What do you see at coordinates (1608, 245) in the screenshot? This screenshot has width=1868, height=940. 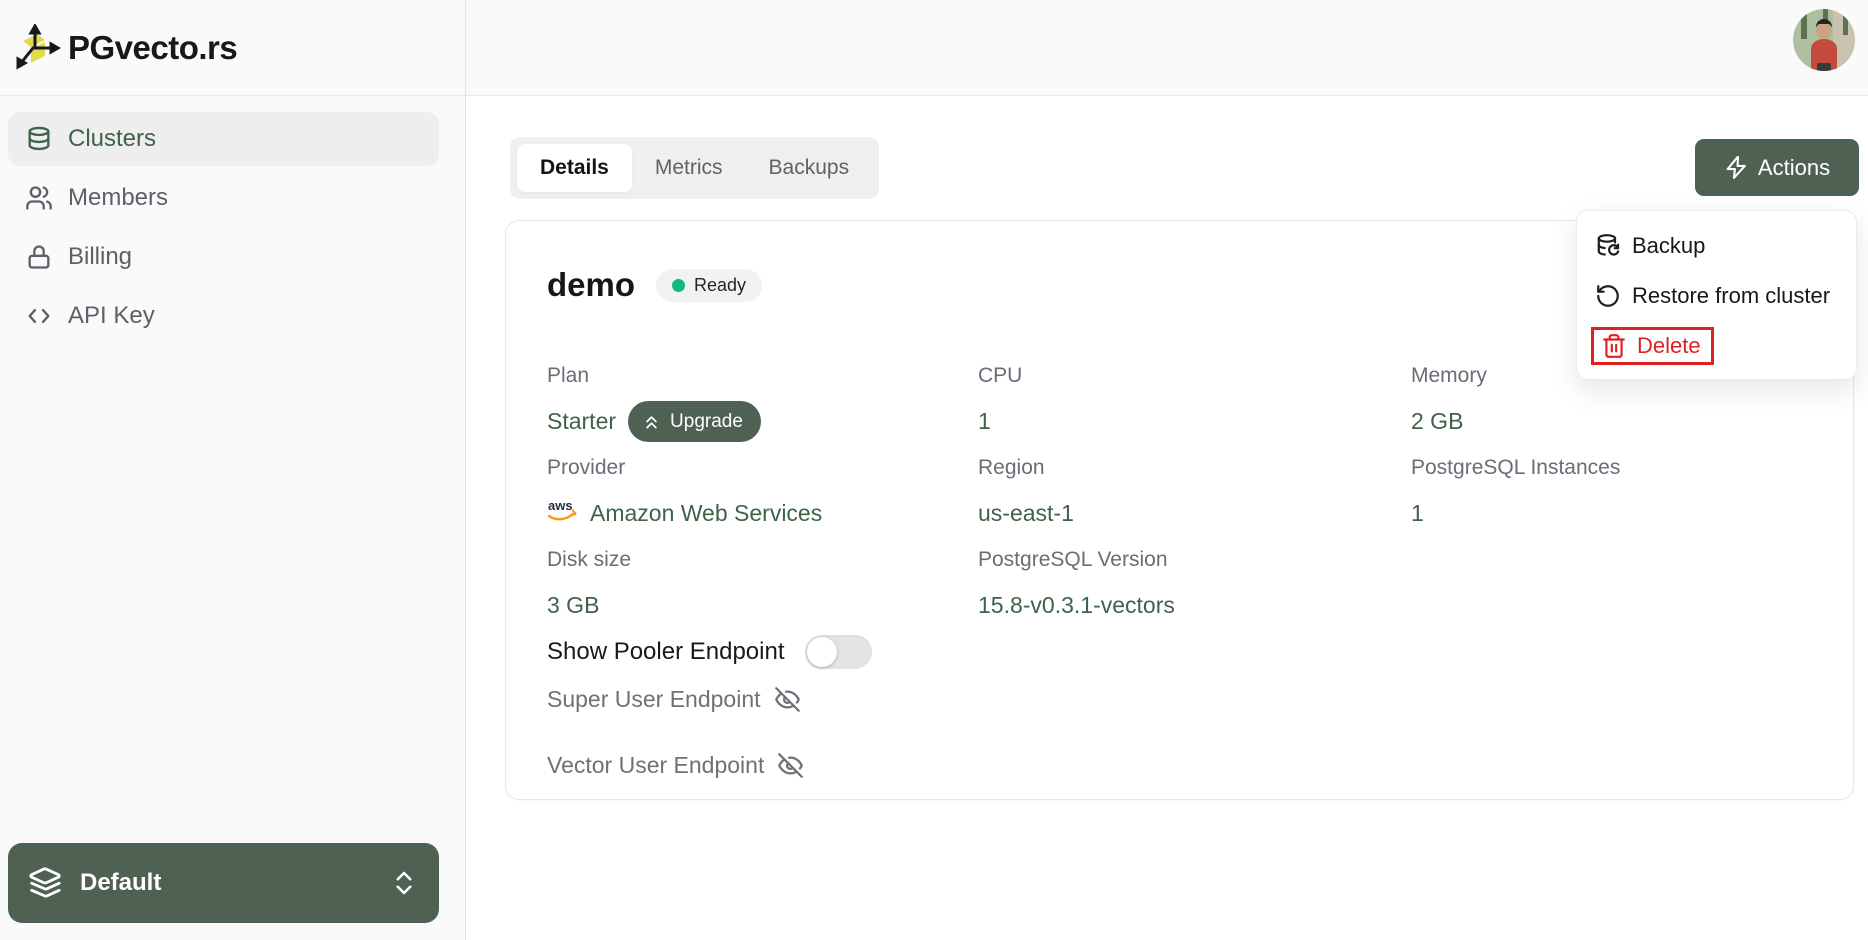 I see `database-backup-icon` at bounding box center [1608, 245].